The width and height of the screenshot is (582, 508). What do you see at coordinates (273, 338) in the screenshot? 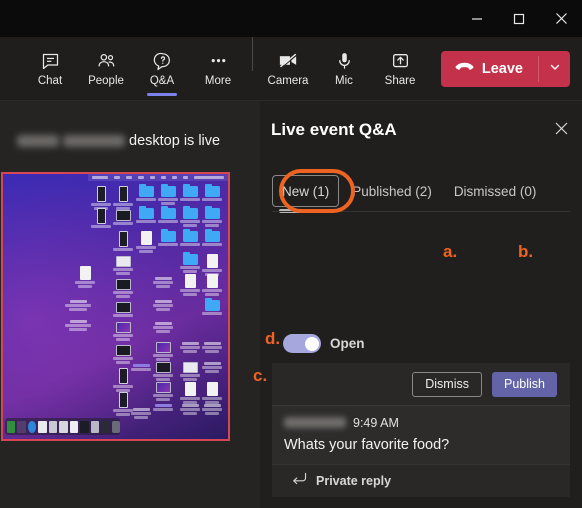
I see `annotation-d: d.` at bounding box center [273, 338].